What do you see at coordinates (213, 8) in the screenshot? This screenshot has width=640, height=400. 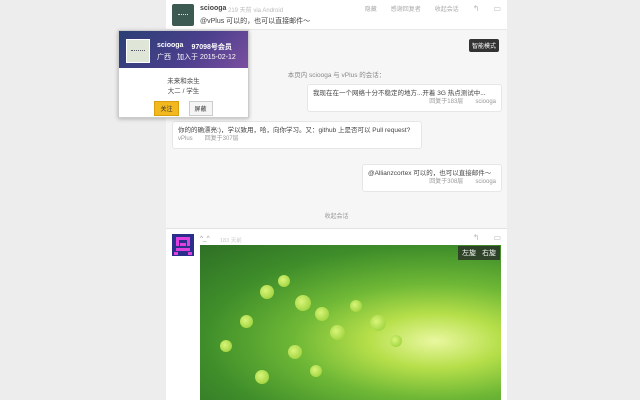 I see `reply-author: sciooga` at bounding box center [213, 8].